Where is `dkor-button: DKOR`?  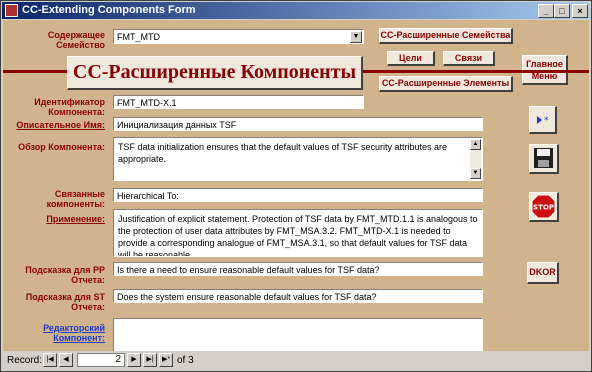
dkor-button: DKOR is located at coordinates (543, 273).